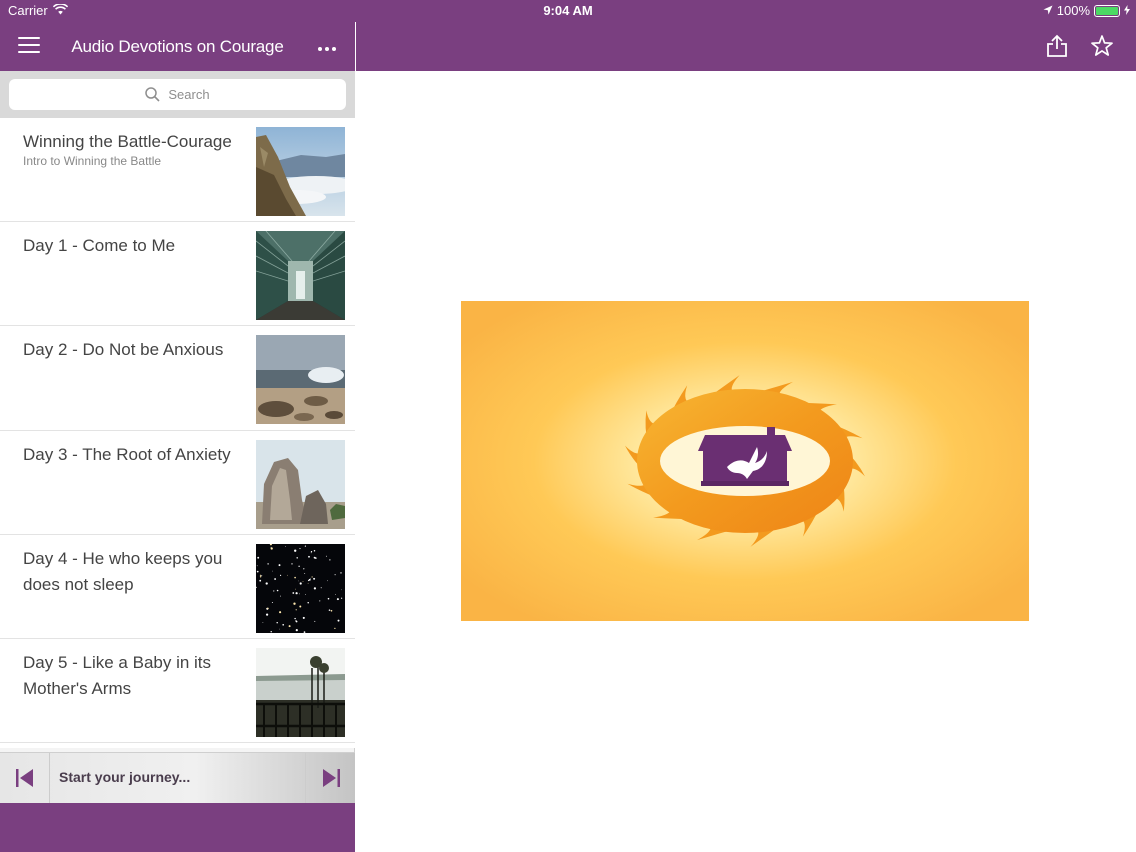 This screenshot has height=852, width=1136. I want to click on status-right: 100%, so click(1086, 10).